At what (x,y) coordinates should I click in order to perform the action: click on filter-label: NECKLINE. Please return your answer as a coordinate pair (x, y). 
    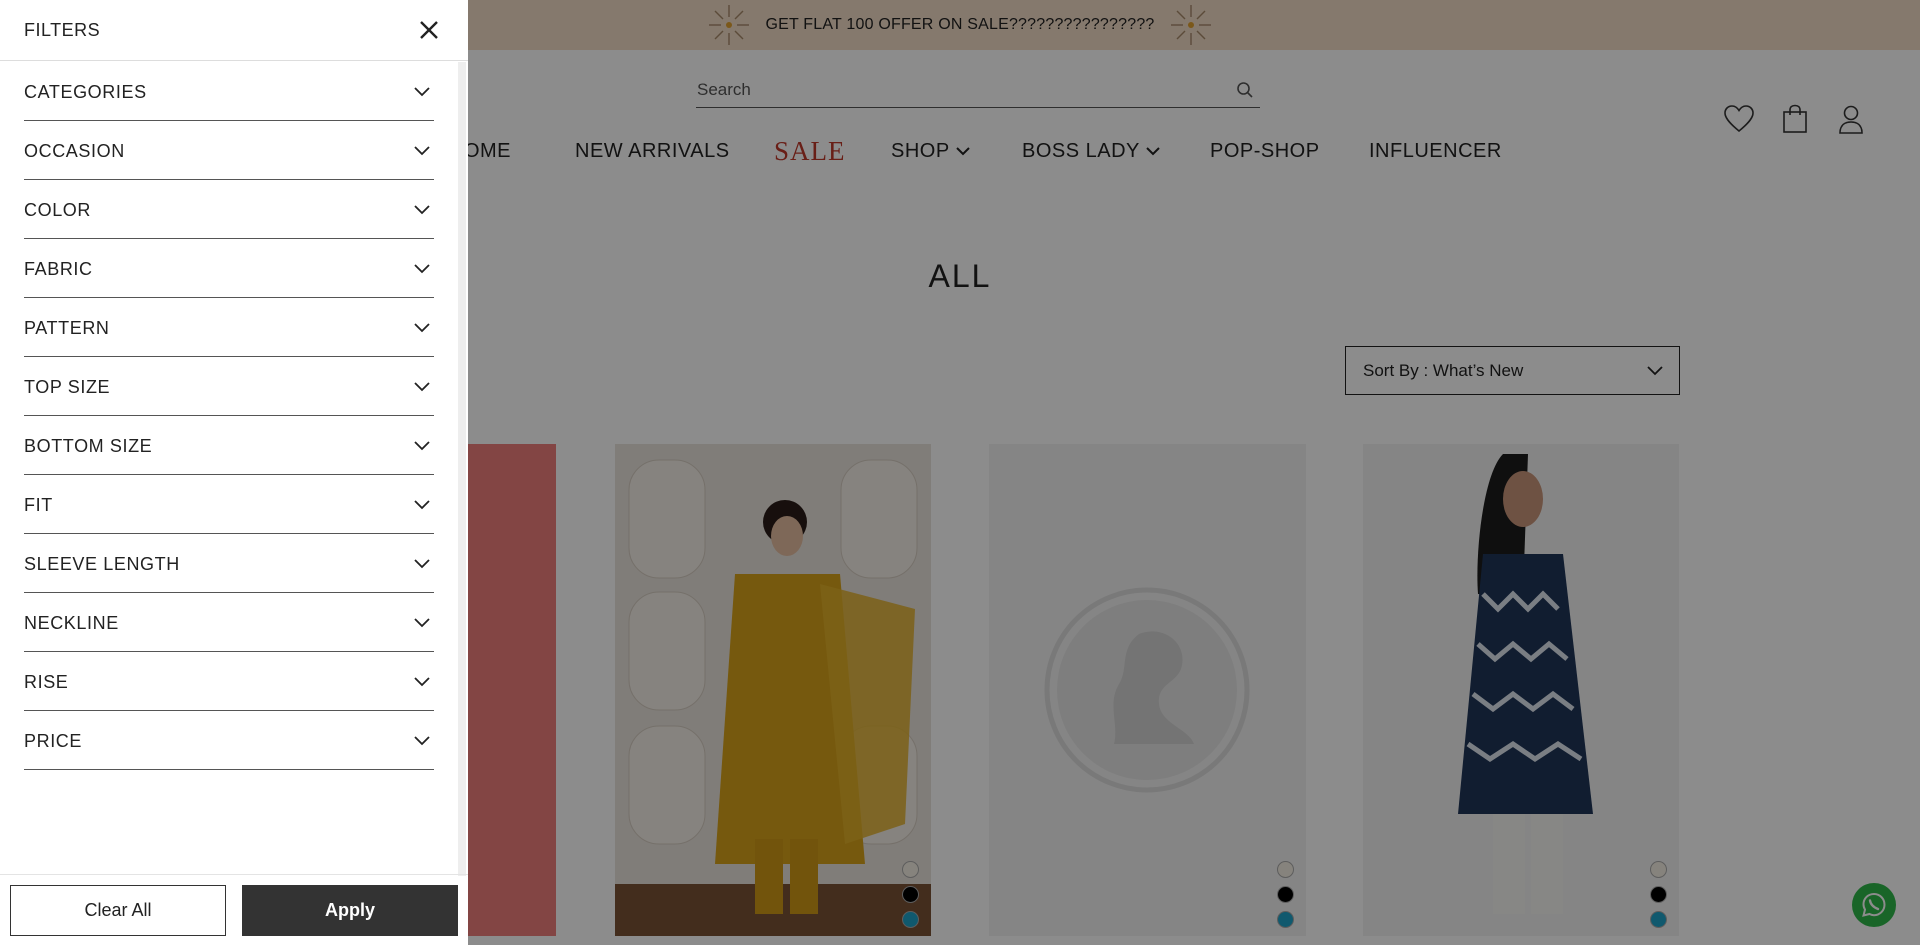
    Looking at the image, I should click on (71, 622).